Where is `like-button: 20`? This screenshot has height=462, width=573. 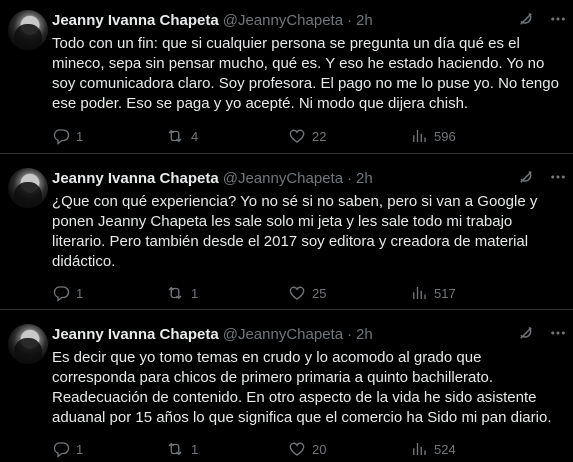
like-button: 20 is located at coordinates (307, 449).